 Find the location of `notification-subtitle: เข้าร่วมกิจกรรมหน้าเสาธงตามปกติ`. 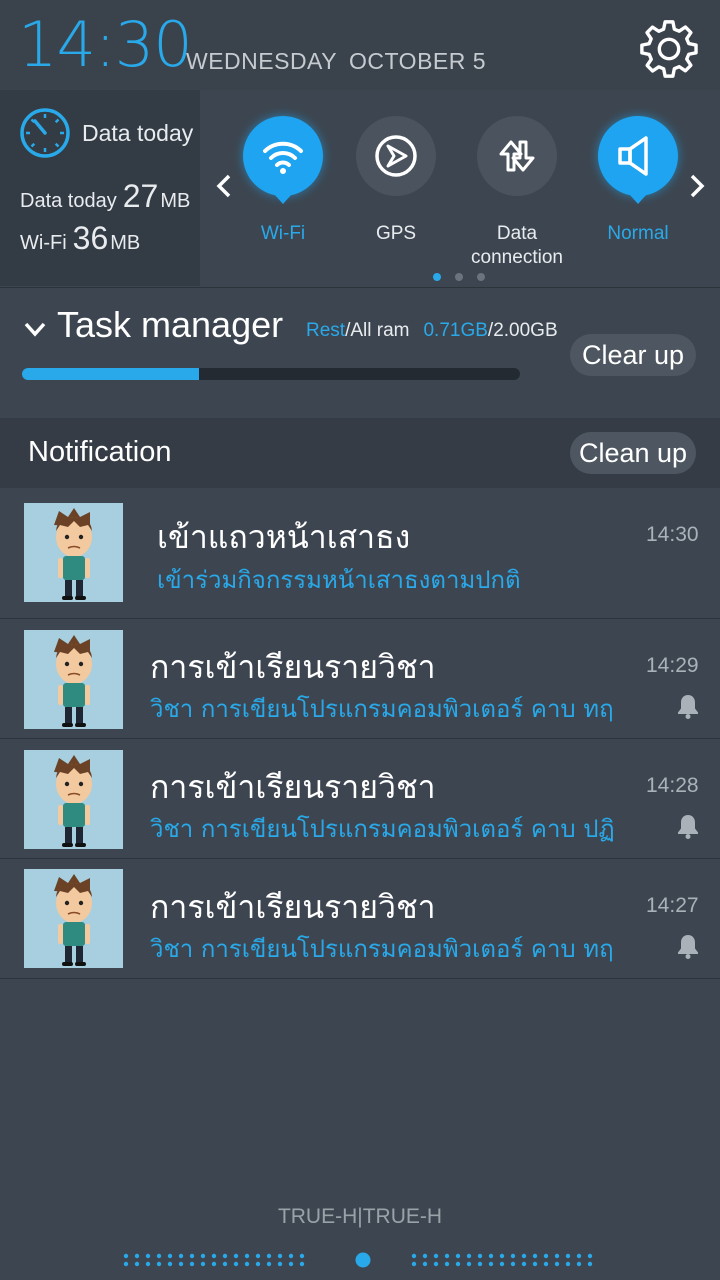

notification-subtitle: เข้าร่วมกิจกรรมหน้าเสาธงตามปกติ is located at coordinates (339, 580).